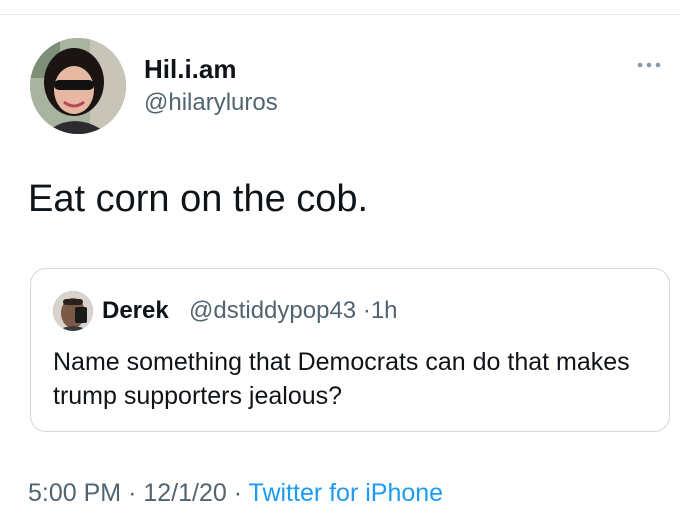  Describe the element at coordinates (384, 310) in the screenshot. I see `quoted-time-ago: 1h` at that location.